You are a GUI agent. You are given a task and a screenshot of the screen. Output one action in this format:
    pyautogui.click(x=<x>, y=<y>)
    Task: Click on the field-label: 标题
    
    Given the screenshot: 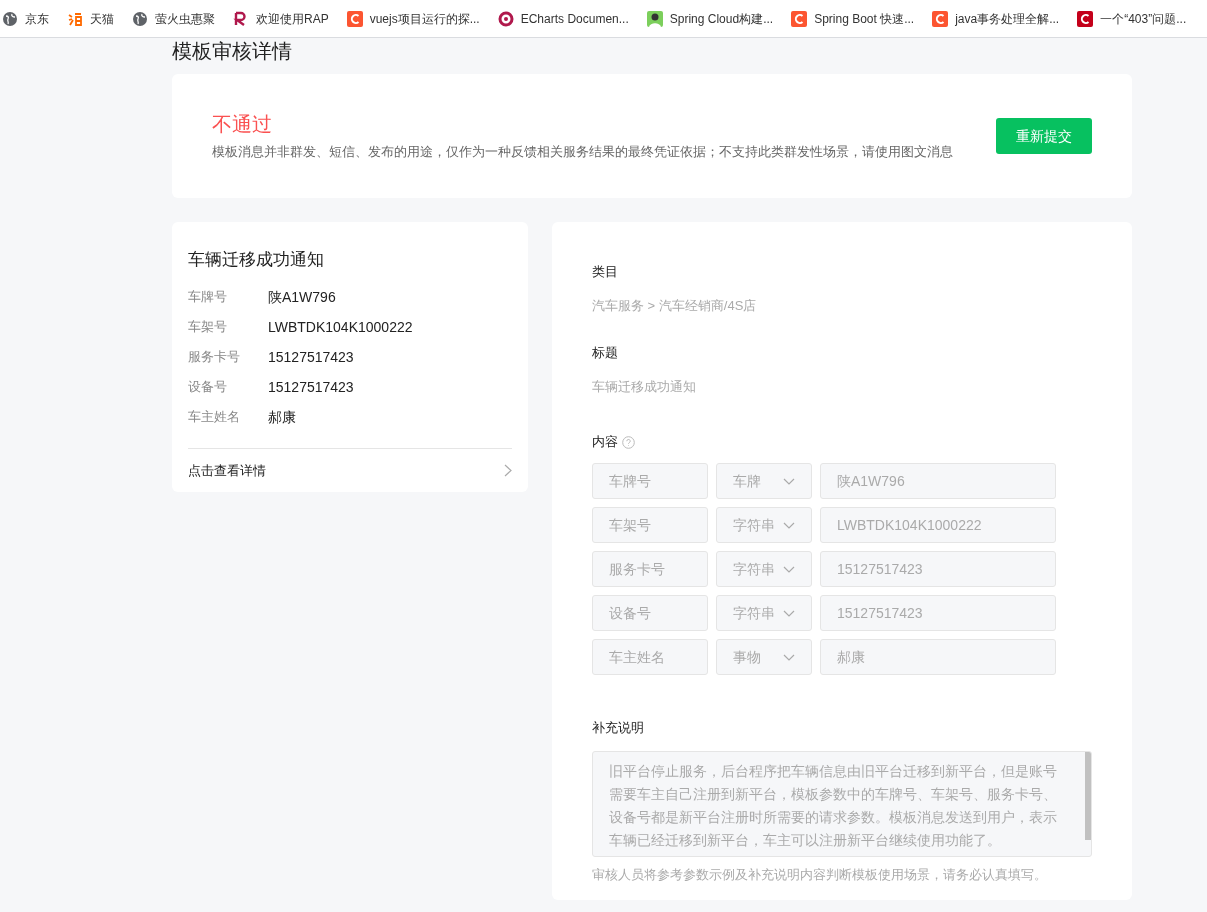 What is the action you would take?
    pyautogui.click(x=605, y=353)
    